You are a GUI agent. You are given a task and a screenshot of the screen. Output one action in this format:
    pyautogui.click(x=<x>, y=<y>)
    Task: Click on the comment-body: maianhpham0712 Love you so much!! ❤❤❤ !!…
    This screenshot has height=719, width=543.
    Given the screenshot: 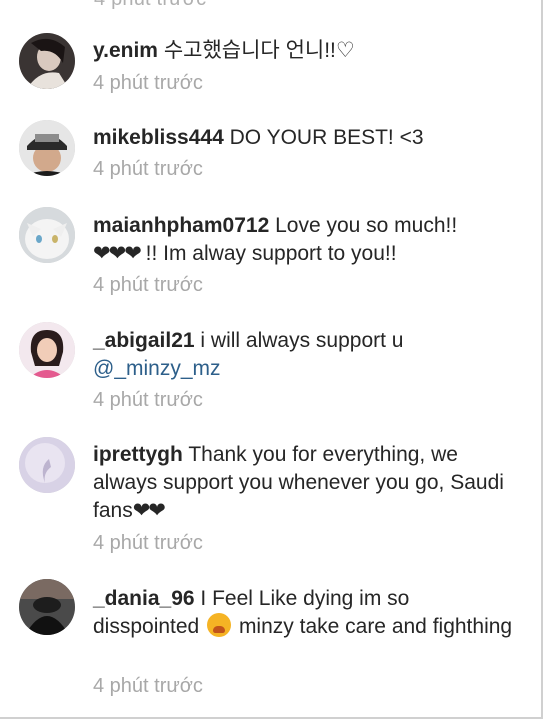 What is the action you would take?
    pyautogui.click(x=303, y=240)
    